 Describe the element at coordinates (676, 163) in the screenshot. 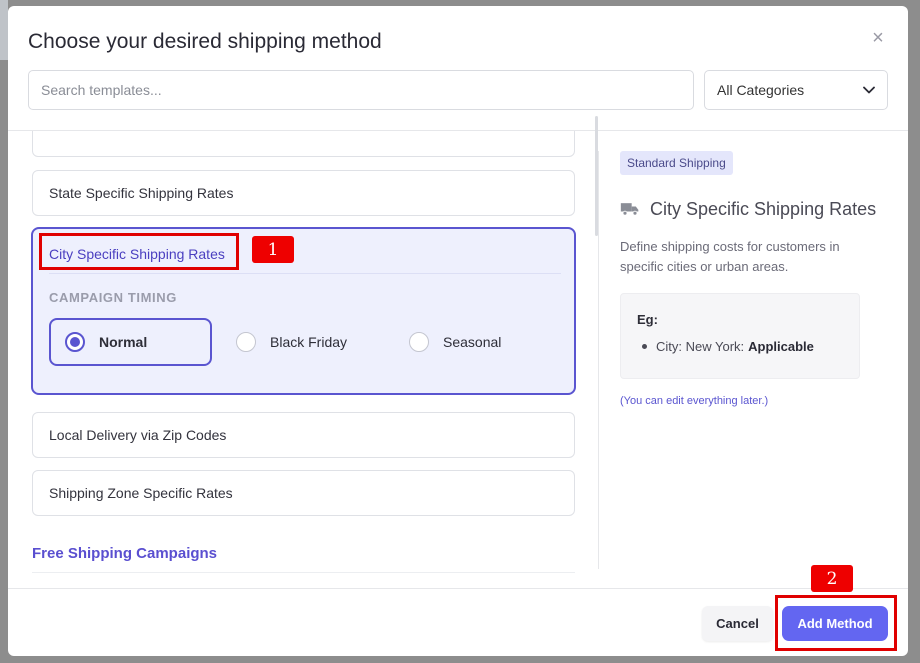

I see `category-badge: Standard Shipping` at that location.